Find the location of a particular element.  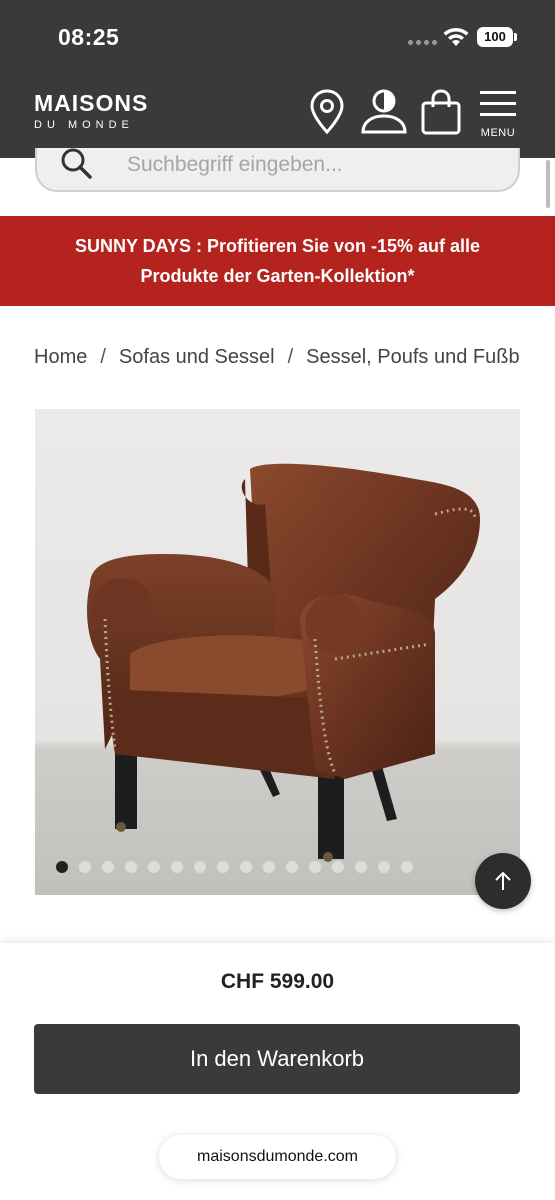

product-price: CHF 599.00 is located at coordinates (277, 981).